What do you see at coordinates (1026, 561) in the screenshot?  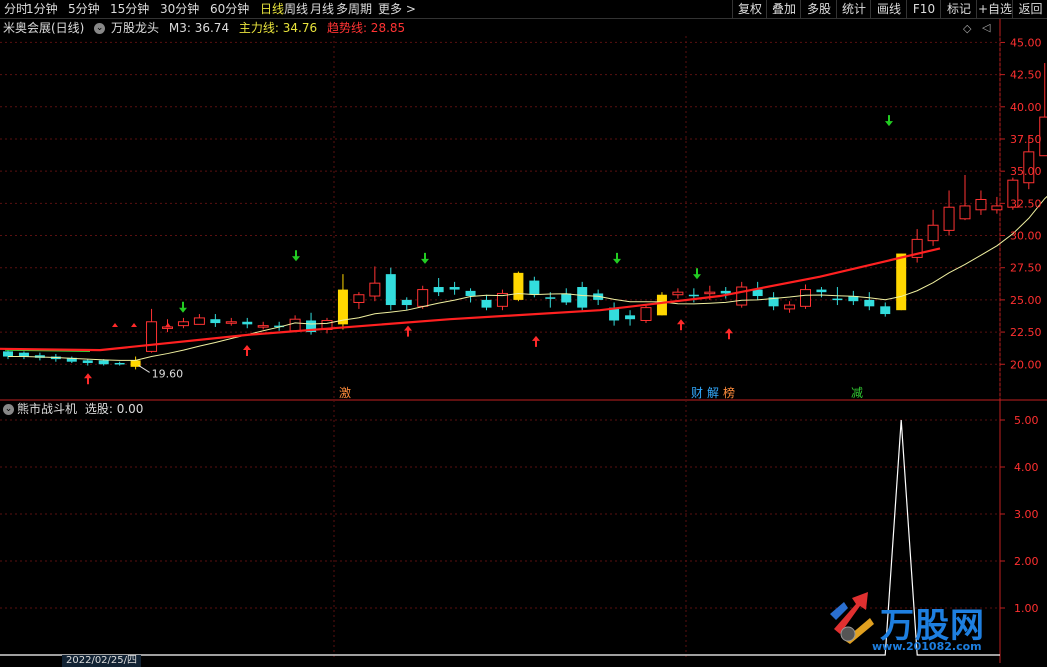 I see `sub-tick: 2.00` at bounding box center [1026, 561].